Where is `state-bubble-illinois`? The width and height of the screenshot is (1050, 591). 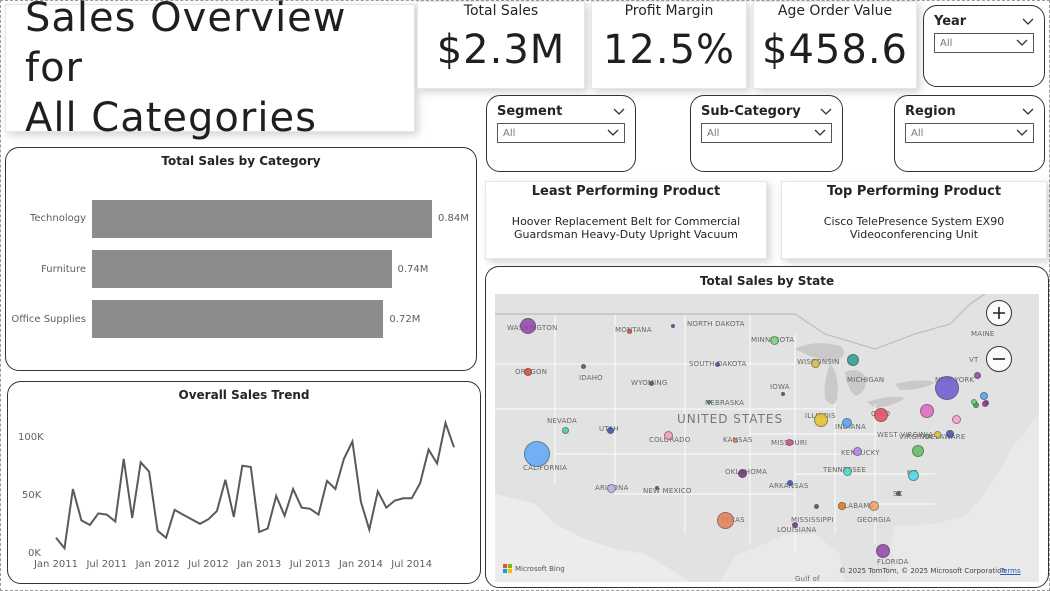
state-bubble-illinois is located at coordinates (821, 420).